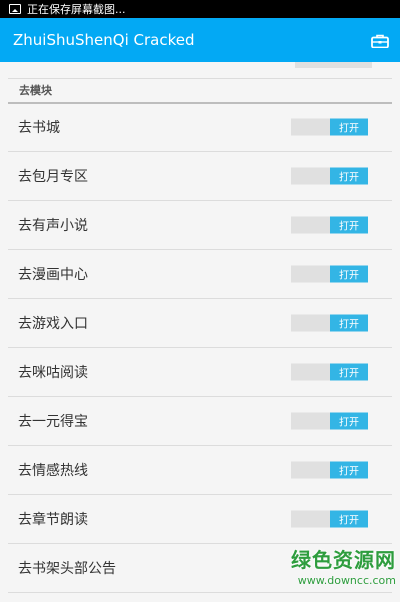  What do you see at coordinates (200, 519) in the screenshot?
I see `list-item: 去章节朗读 打开` at bounding box center [200, 519].